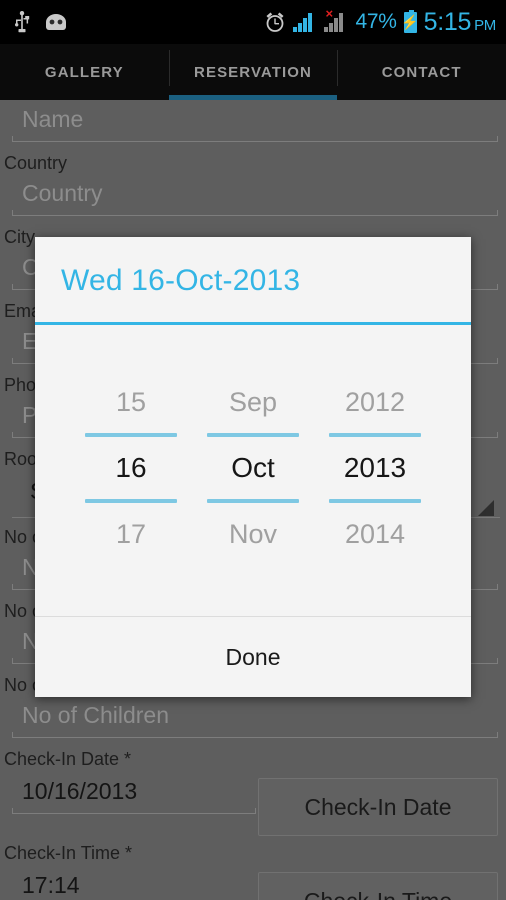  What do you see at coordinates (375, 402) in the screenshot?
I see `year-prev-value: 2012` at bounding box center [375, 402].